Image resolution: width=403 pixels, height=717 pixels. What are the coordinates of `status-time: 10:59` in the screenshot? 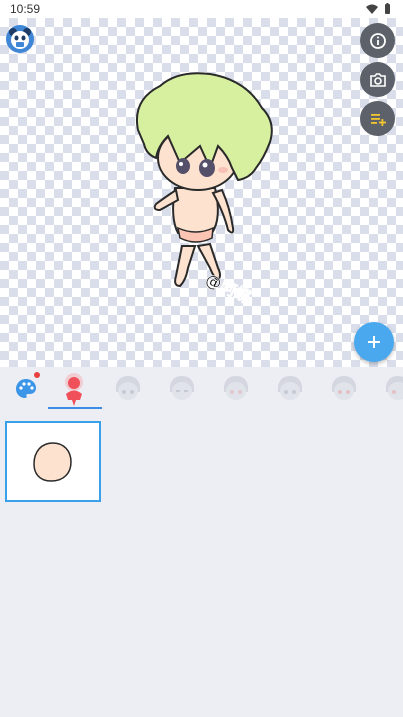 It's located at (25, 9).